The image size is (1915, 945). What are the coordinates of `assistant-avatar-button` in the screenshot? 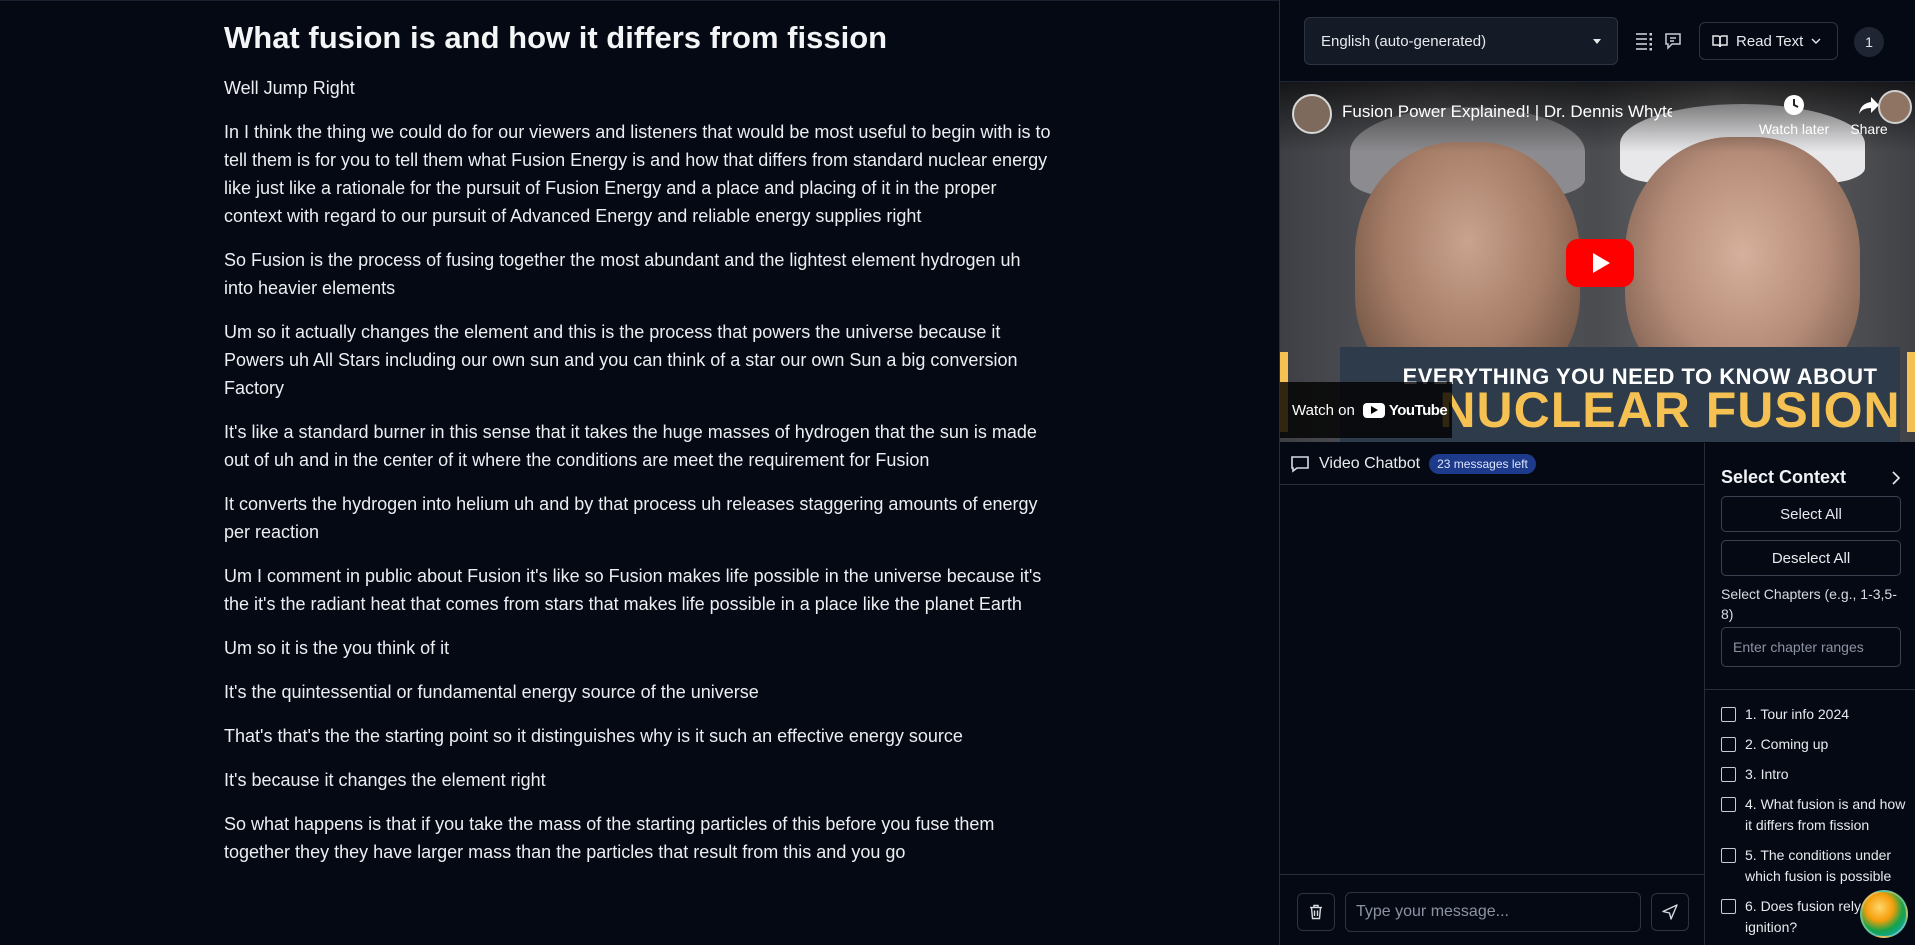 It's located at (1884, 914).